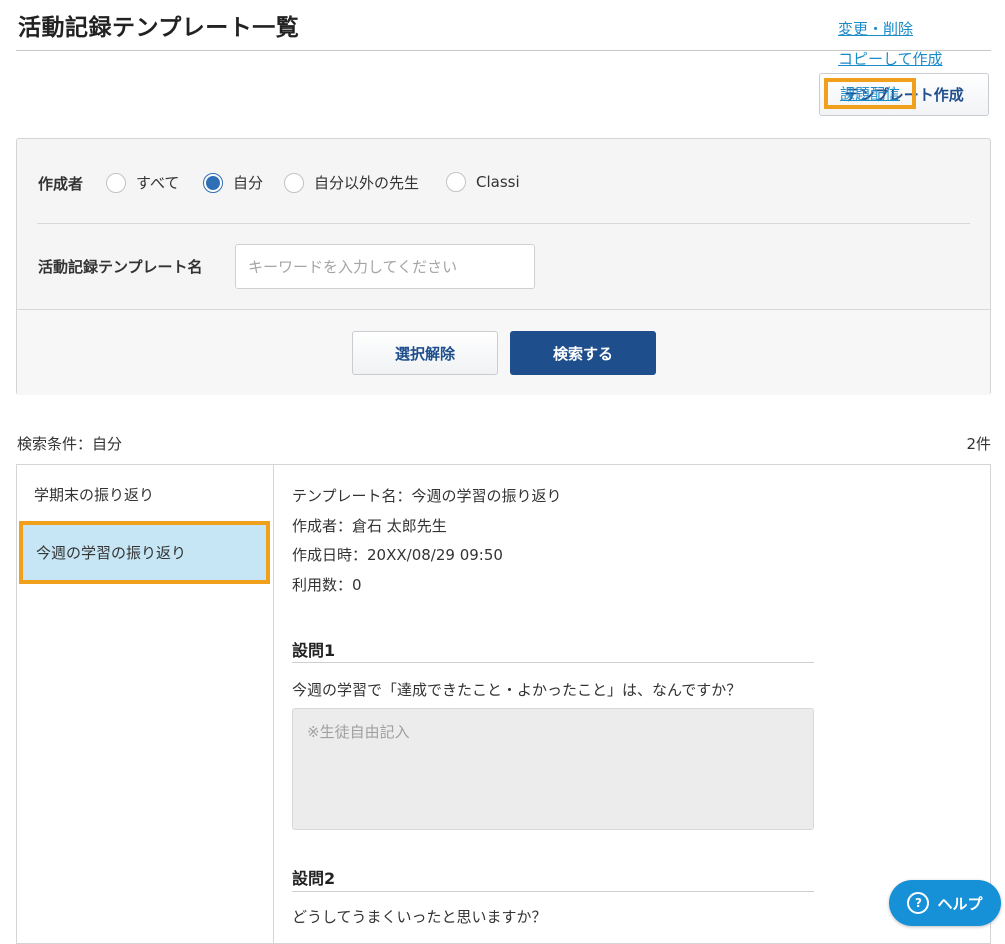  I want to click on author-radio-self: 自分, so click(233, 182).